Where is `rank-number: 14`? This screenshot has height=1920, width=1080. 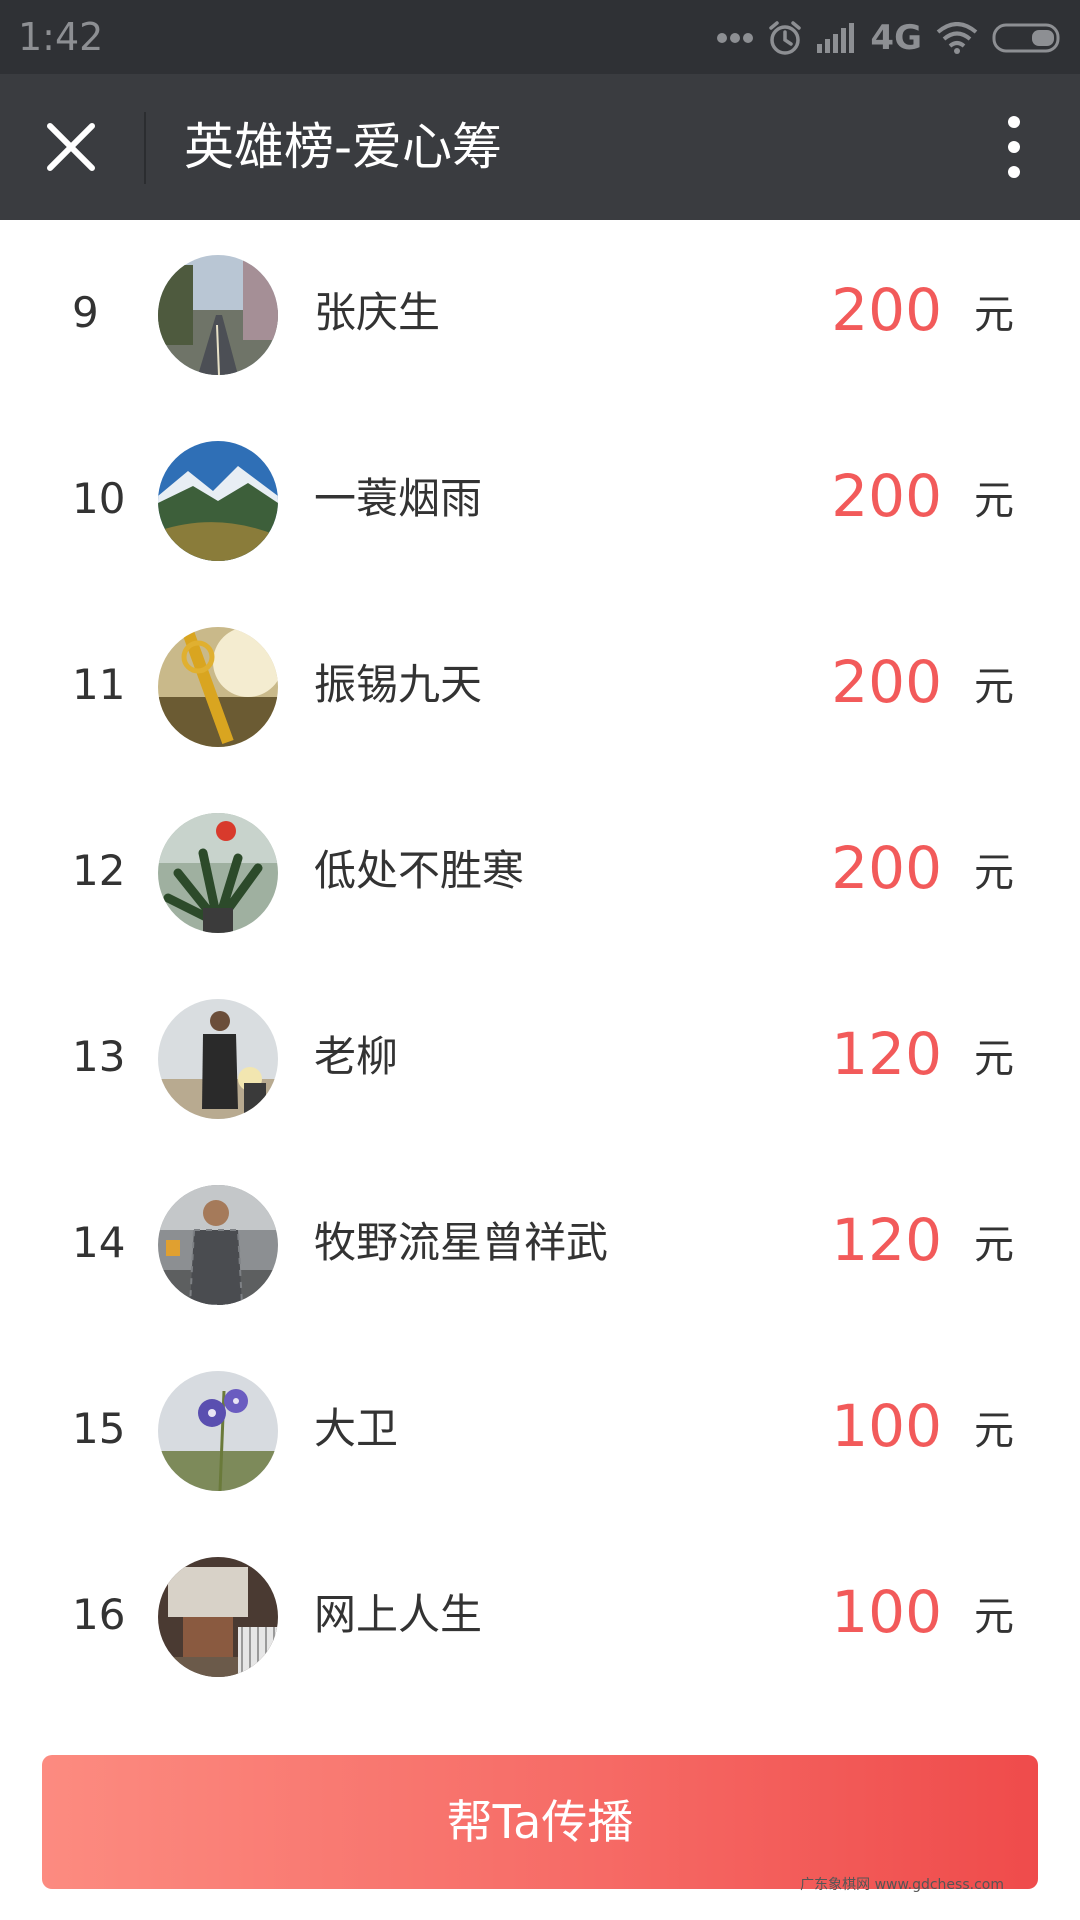
rank-number: 14 is located at coordinates (99, 1242).